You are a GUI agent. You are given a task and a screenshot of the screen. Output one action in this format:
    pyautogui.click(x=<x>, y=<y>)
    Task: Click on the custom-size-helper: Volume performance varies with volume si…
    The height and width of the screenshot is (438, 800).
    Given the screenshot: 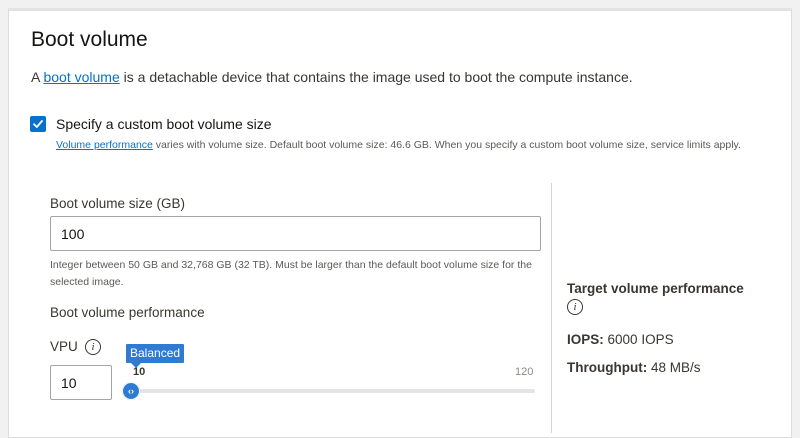 What is the action you would take?
    pyautogui.click(x=398, y=145)
    